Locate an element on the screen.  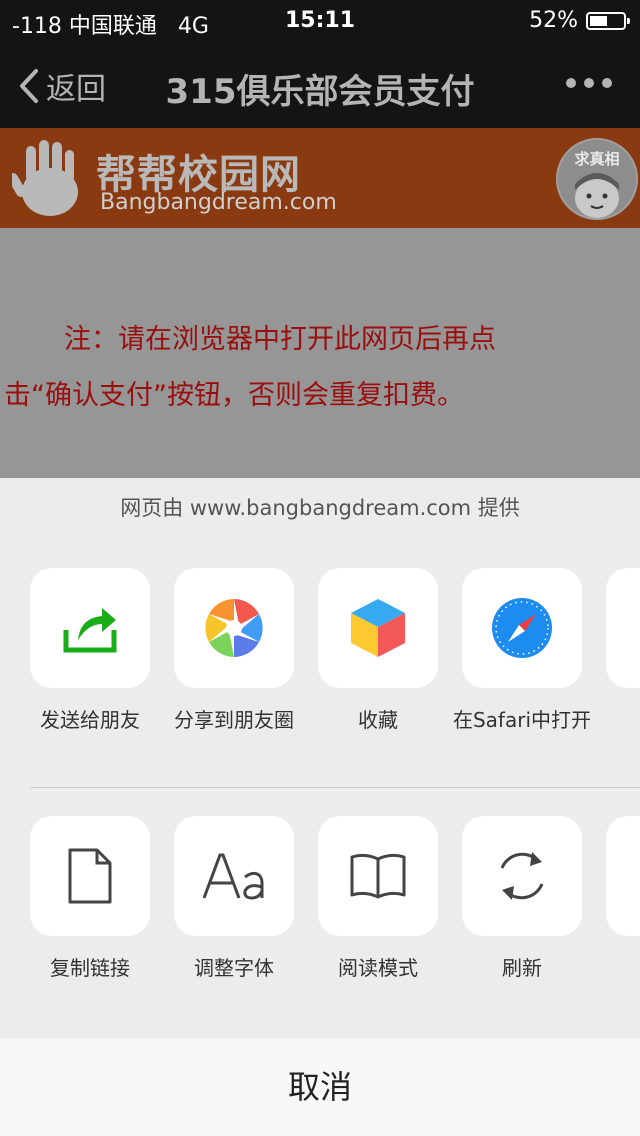
reading-mode-button: 阅读模式 is located at coordinates (378, 899).